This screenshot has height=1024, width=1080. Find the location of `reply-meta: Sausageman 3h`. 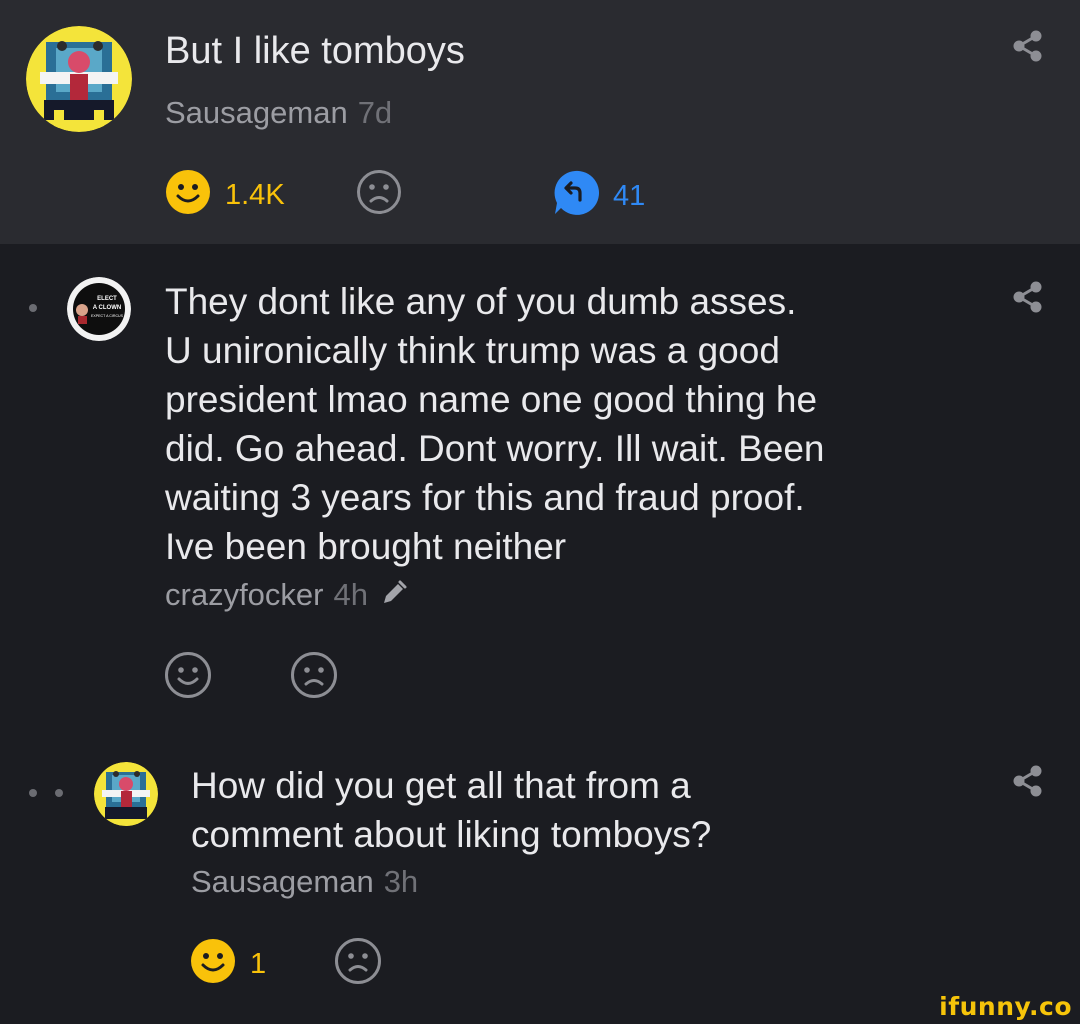

reply-meta: Sausageman 3h is located at coordinates (304, 882).